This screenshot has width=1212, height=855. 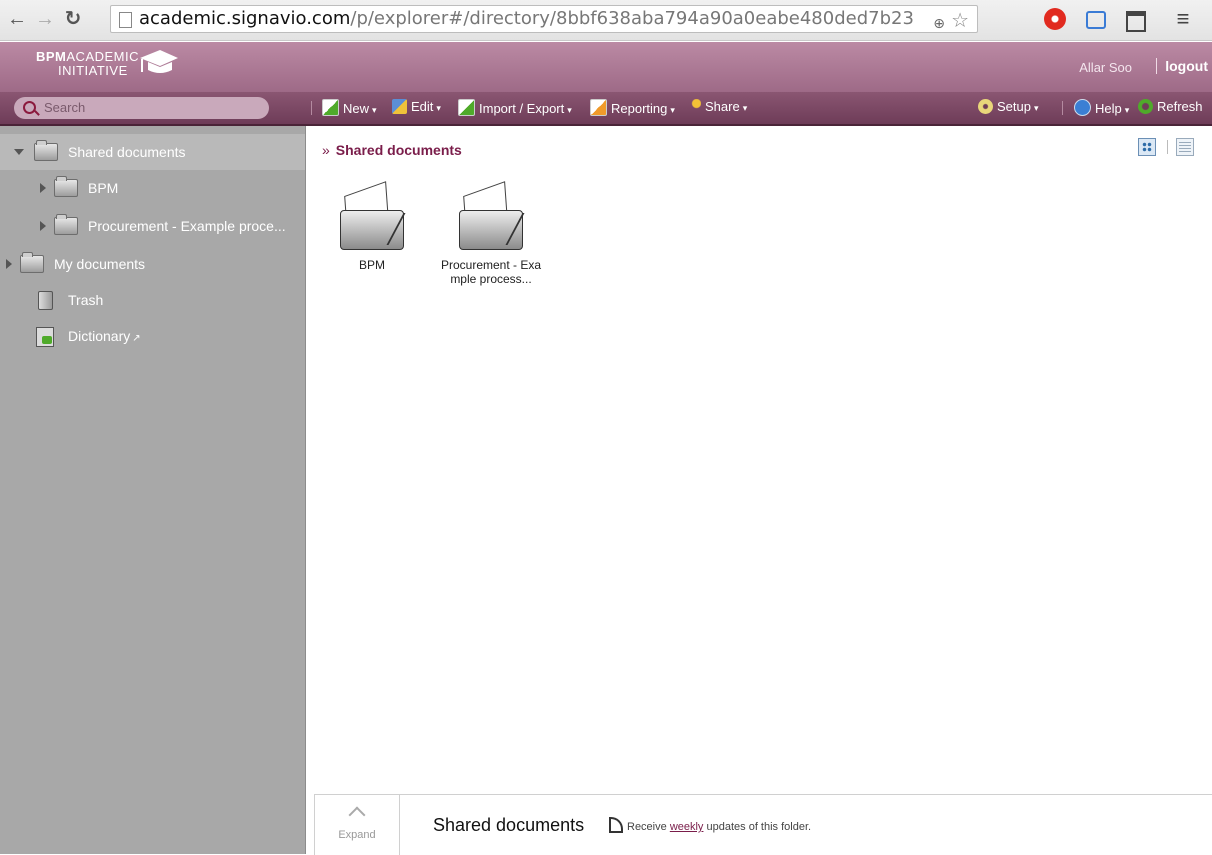 I want to click on logo: BPMACADEMIC INITIATIVE, so click(x=87, y=64).